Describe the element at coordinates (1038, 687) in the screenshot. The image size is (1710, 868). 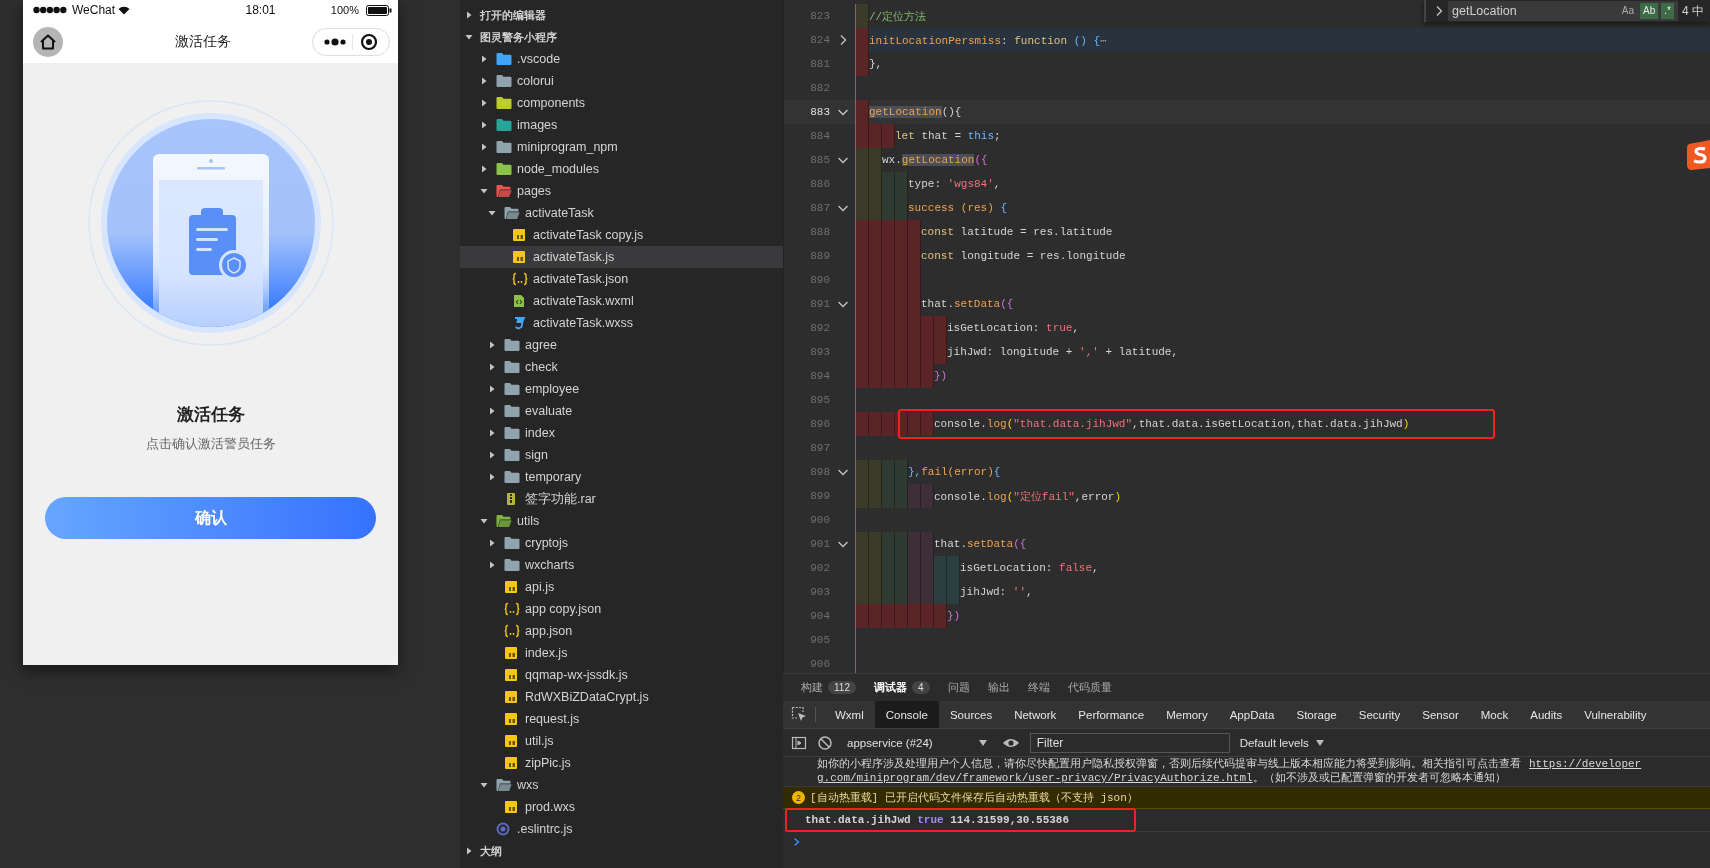
I see `panel-tab: 终端` at that location.